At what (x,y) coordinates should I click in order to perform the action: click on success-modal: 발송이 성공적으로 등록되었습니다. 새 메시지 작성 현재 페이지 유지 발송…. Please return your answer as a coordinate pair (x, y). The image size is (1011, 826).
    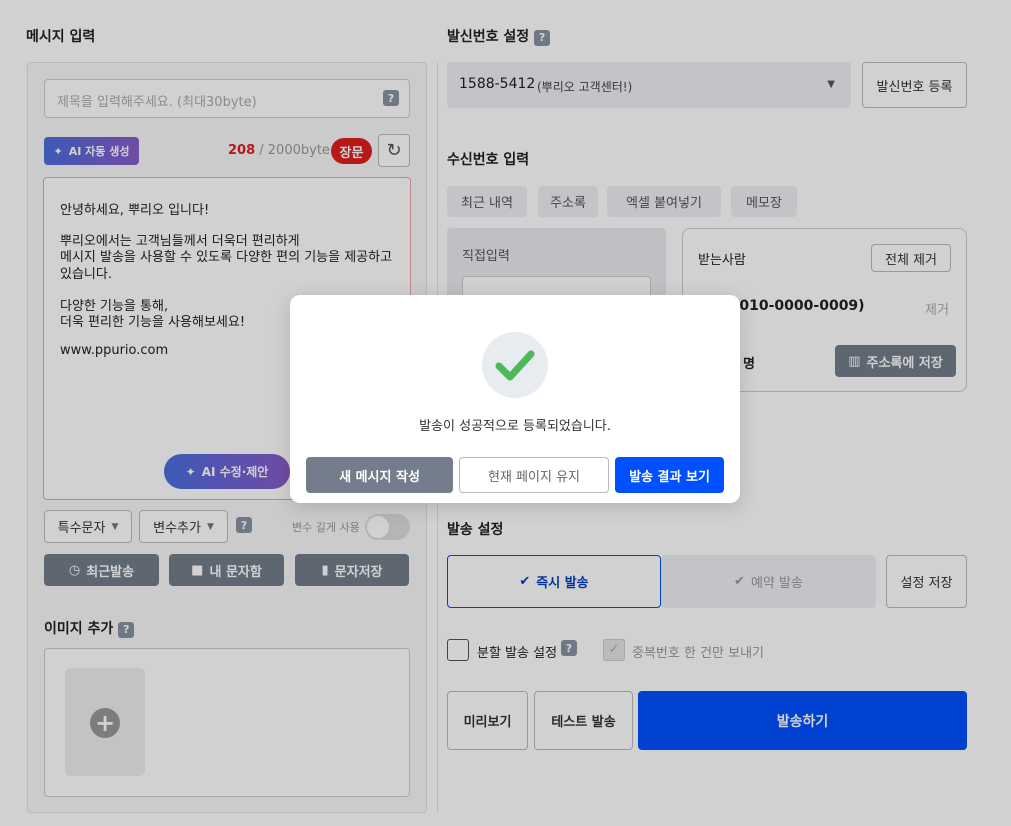
    Looking at the image, I should click on (515, 399).